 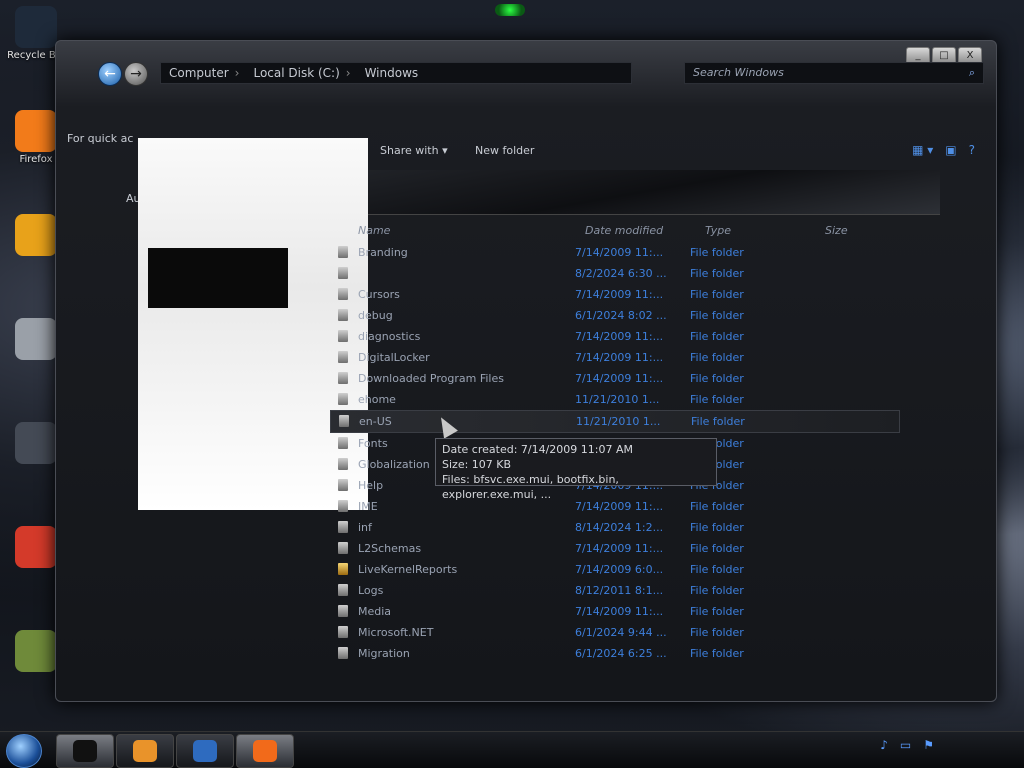 I want to click on network-icon: ▭, so click(x=905, y=745).